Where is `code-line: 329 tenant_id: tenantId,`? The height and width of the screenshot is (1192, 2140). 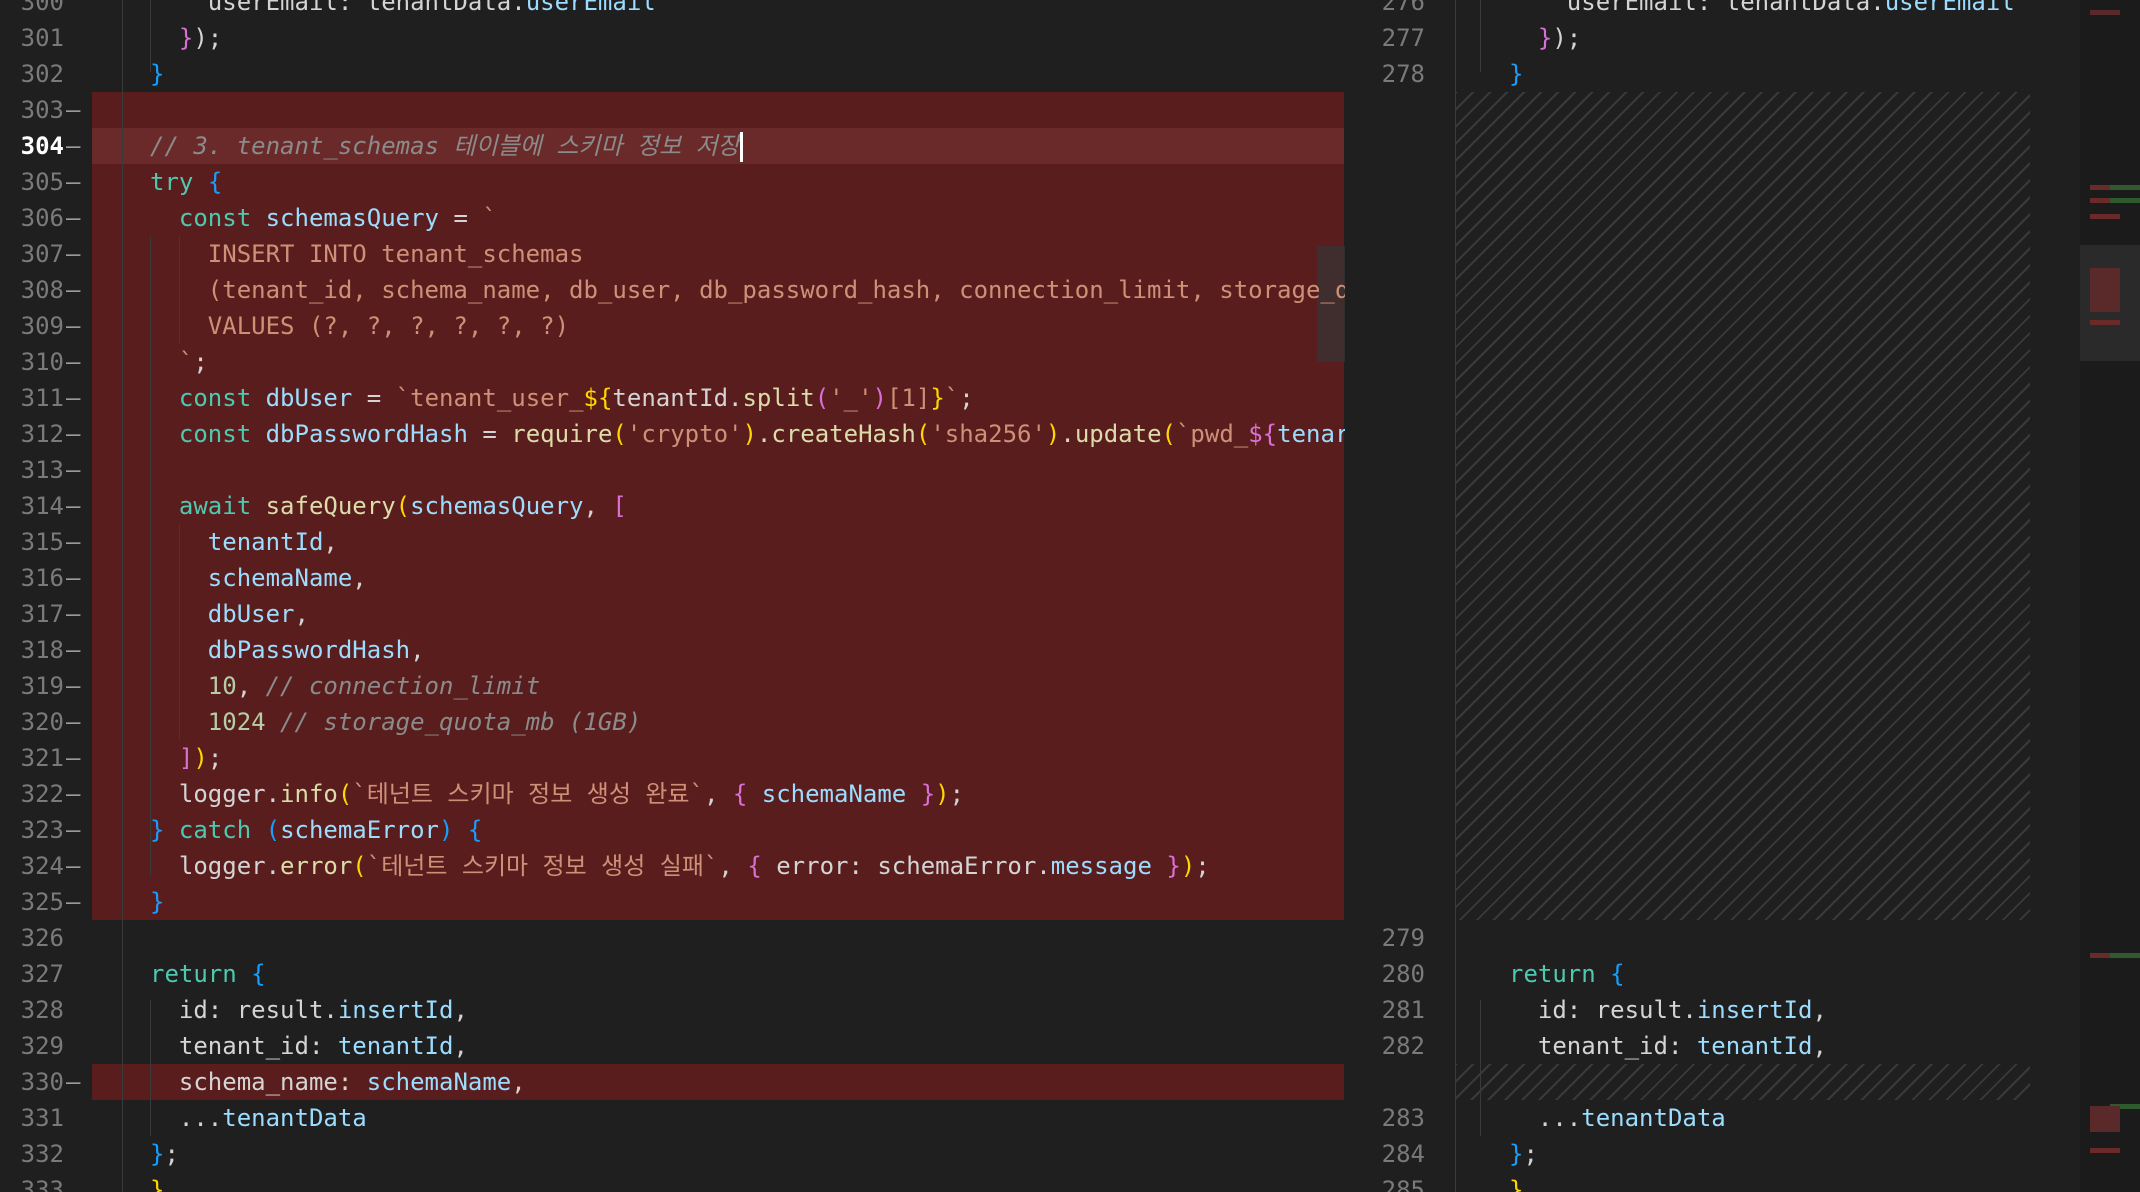 code-line: 329 tenant_id: tenantId, is located at coordinates (672, 1046).